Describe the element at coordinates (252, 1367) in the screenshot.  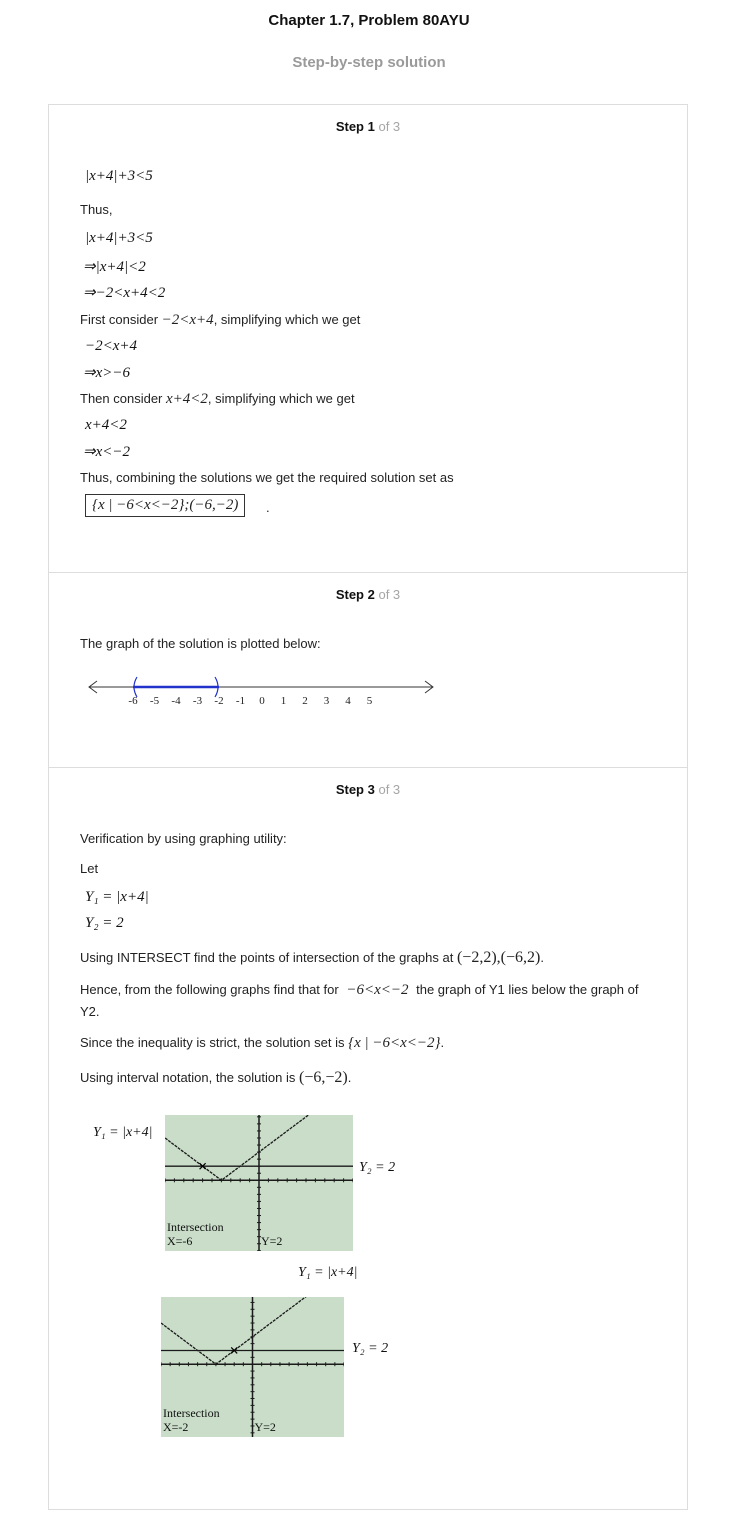
I see `calculator-screen-2: IntersectionX=-2 Y=2` at that location.